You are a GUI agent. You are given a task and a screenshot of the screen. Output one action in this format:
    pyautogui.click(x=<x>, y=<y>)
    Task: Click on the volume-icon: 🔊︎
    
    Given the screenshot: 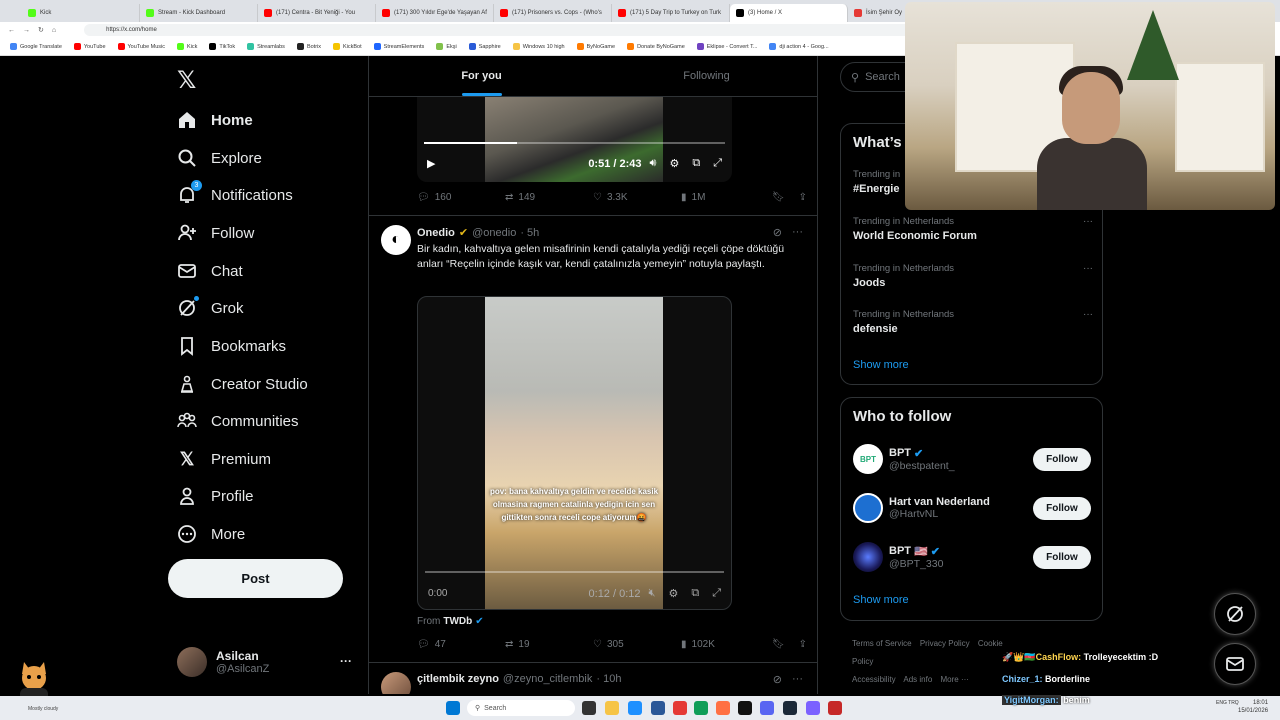 What is the action you would take?
    pyautogui.click(x=653, y=163)
    